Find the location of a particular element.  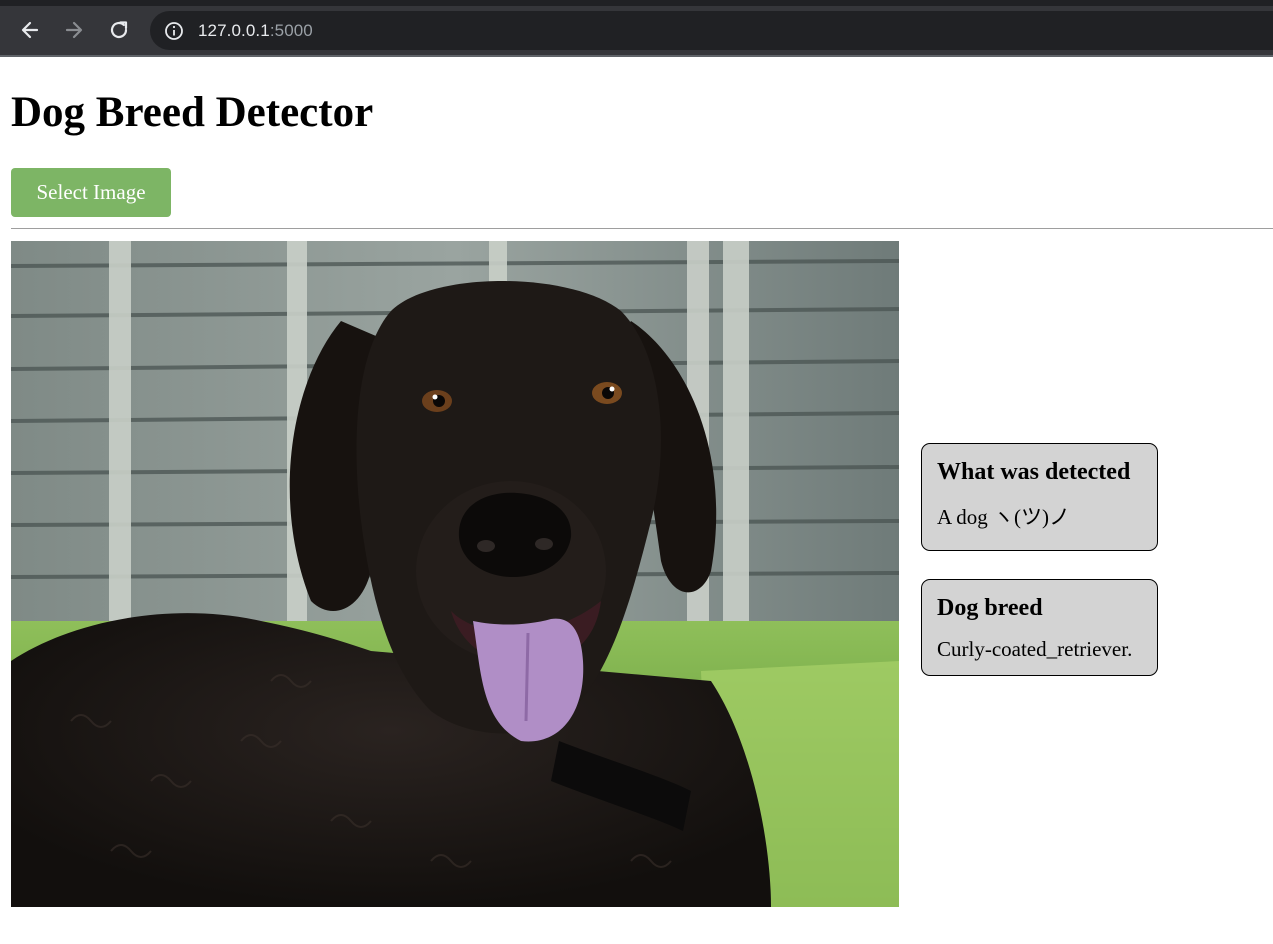

detected-text: A dog ヽ(ツ)ノ is located at coordinates (1003, 517).